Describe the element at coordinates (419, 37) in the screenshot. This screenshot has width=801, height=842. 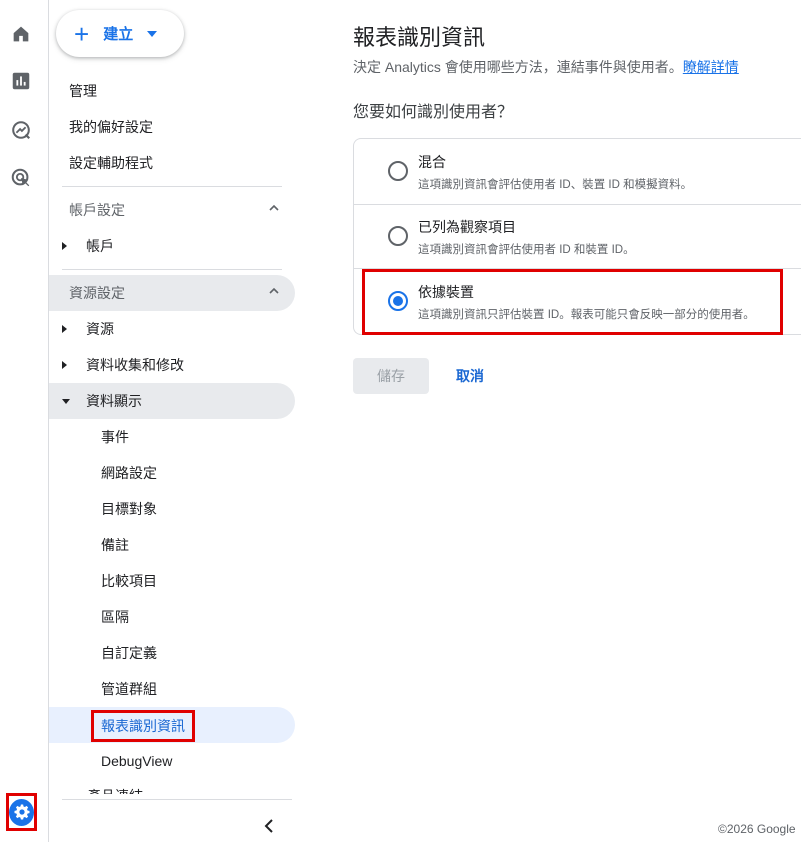
I see `page-title: 報表識別資訊` at that location.